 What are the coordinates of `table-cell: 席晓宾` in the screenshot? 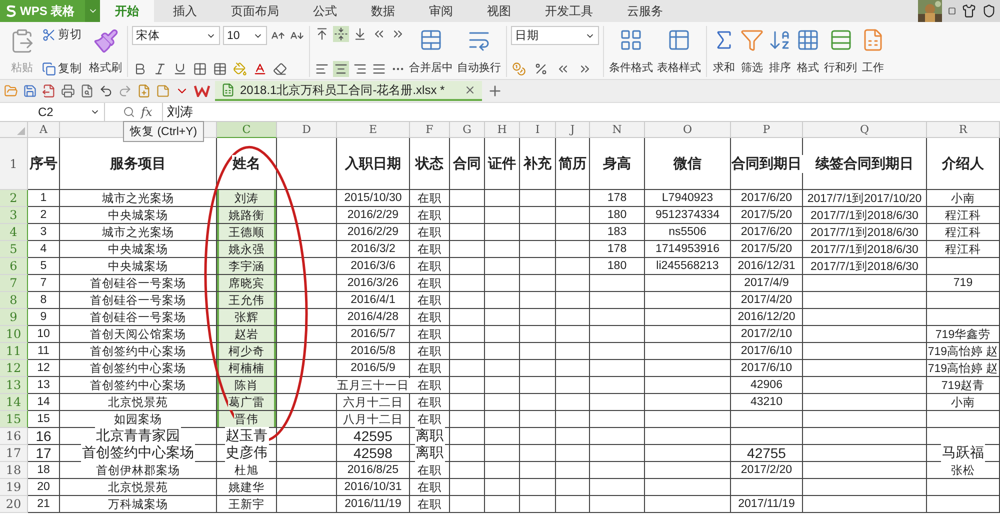 It's located at (247, 283).